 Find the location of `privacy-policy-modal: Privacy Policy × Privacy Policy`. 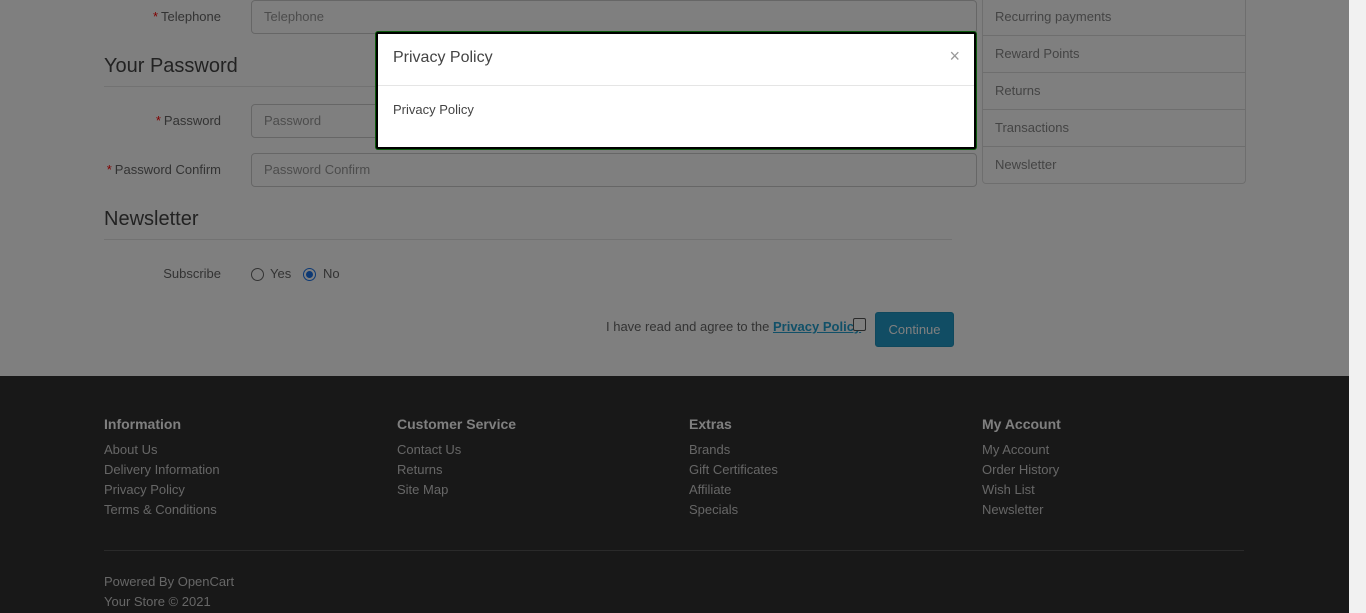

privacy-policy-modal: Privacy Policy × Privacy Policy is located at coordinates (676, 90).